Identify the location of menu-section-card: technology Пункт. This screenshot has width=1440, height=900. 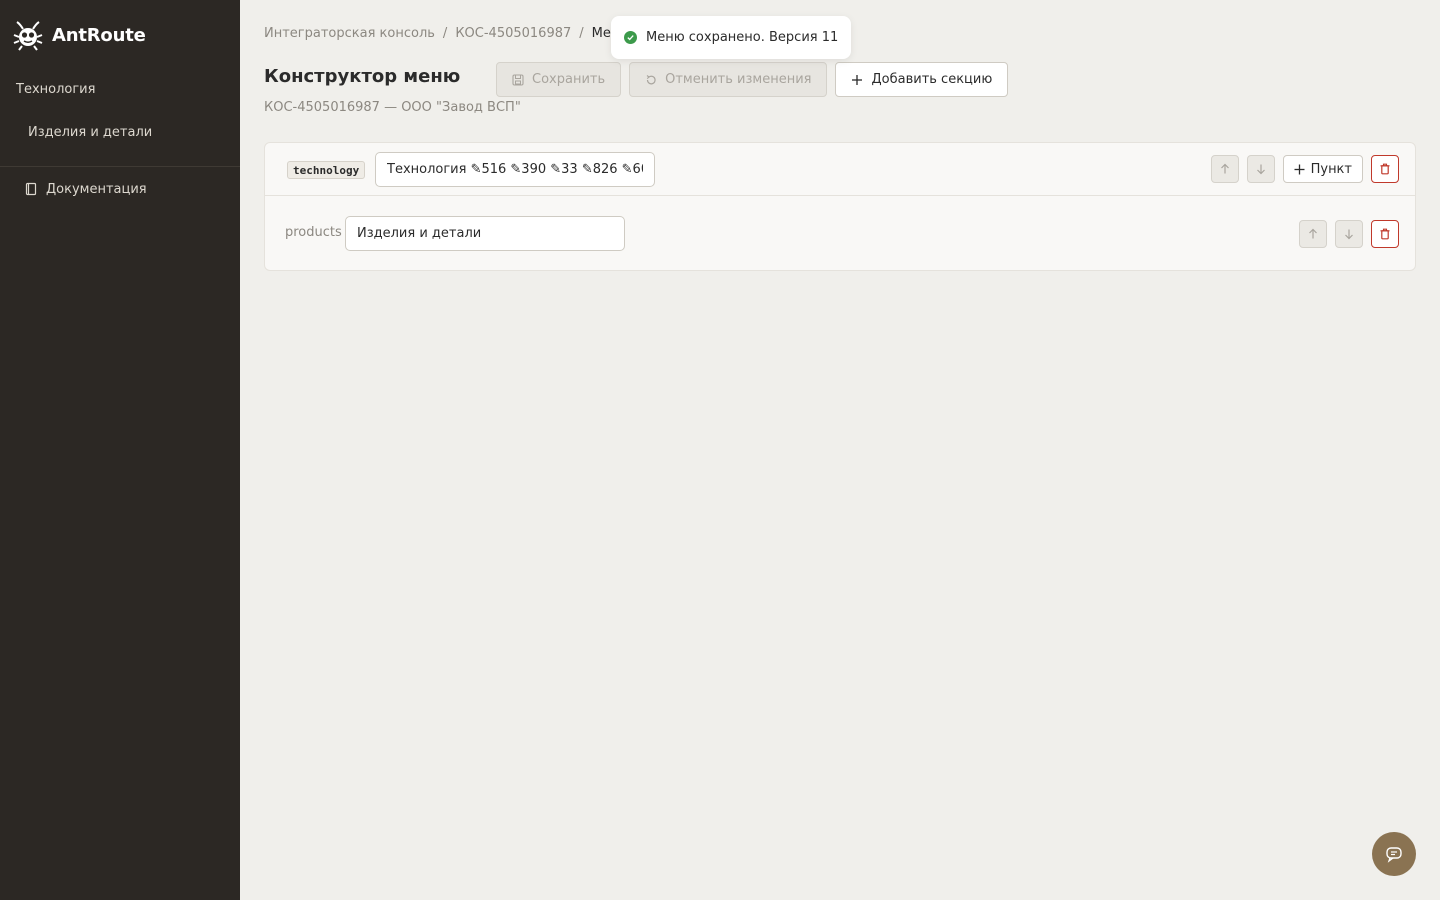
(840, 206).